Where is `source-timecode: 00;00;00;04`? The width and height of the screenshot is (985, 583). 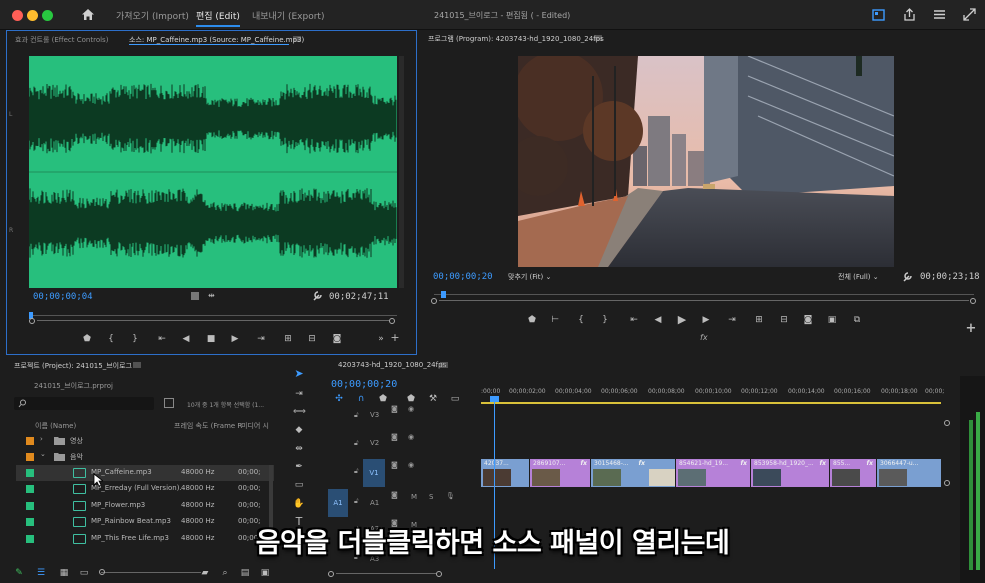 source-timecode: 00;00;00;04 is located at coordinates (63, 297).